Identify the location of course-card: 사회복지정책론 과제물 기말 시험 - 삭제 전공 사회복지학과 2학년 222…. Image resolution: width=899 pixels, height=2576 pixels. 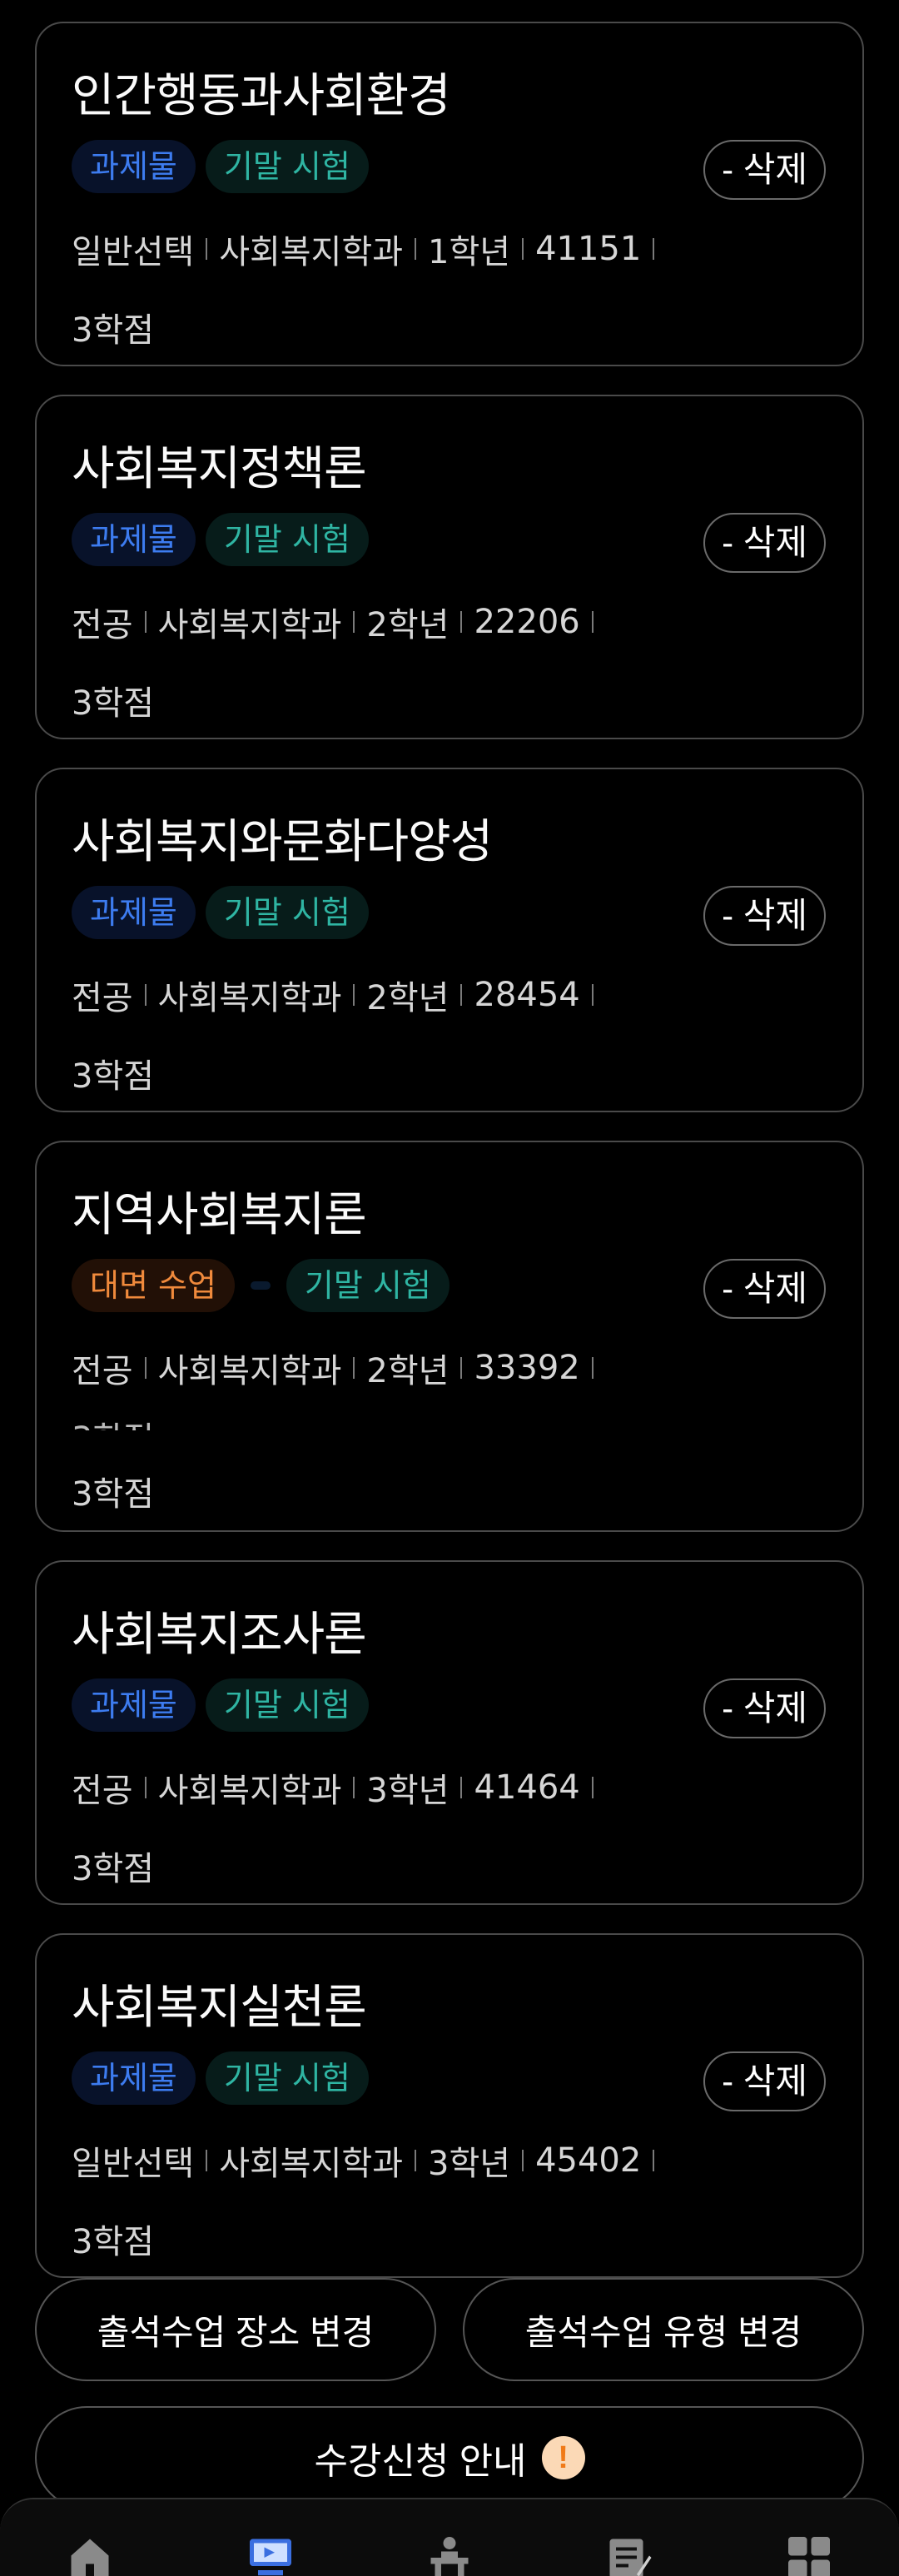
(449, 567).